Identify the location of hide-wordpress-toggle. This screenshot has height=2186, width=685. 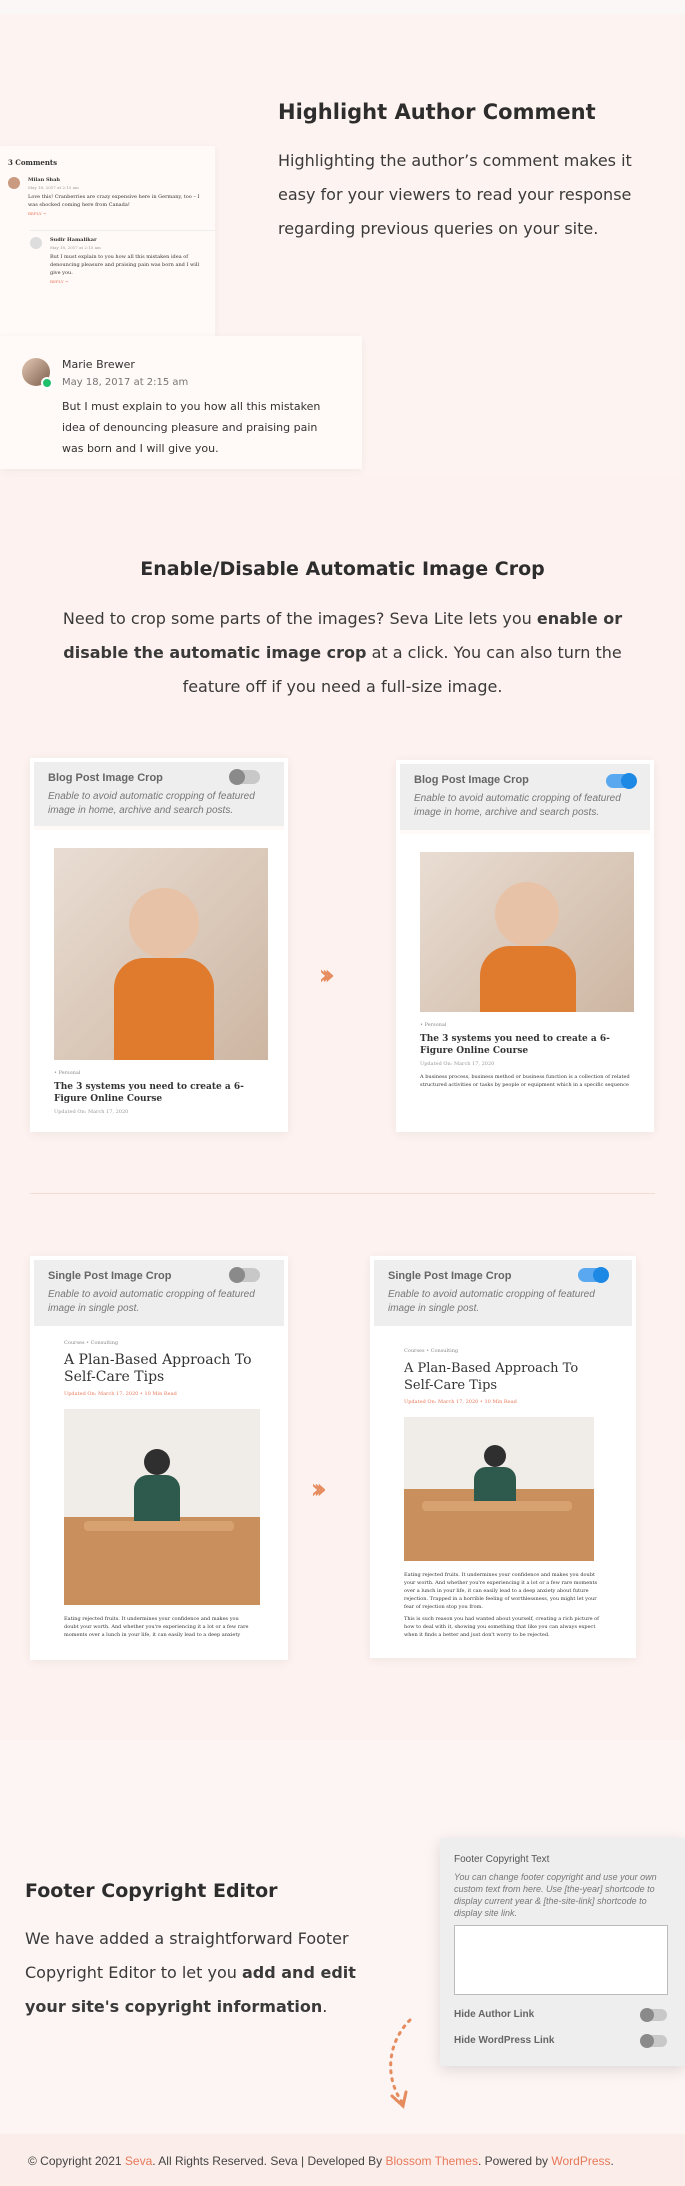
(653, 2041).